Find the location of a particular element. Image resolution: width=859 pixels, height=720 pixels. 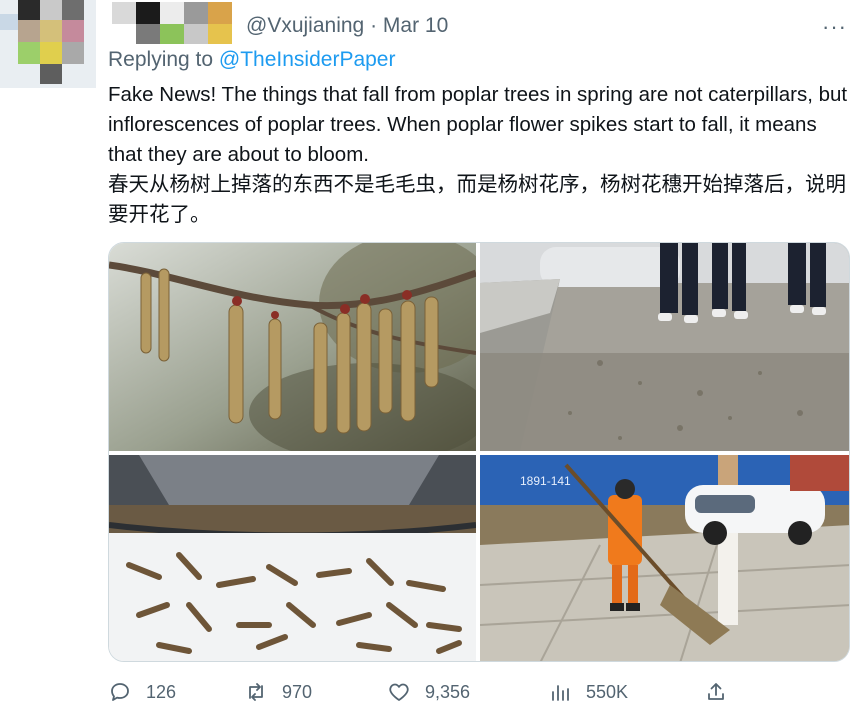

more-icon: ··· is located at coordinates (834, 26).